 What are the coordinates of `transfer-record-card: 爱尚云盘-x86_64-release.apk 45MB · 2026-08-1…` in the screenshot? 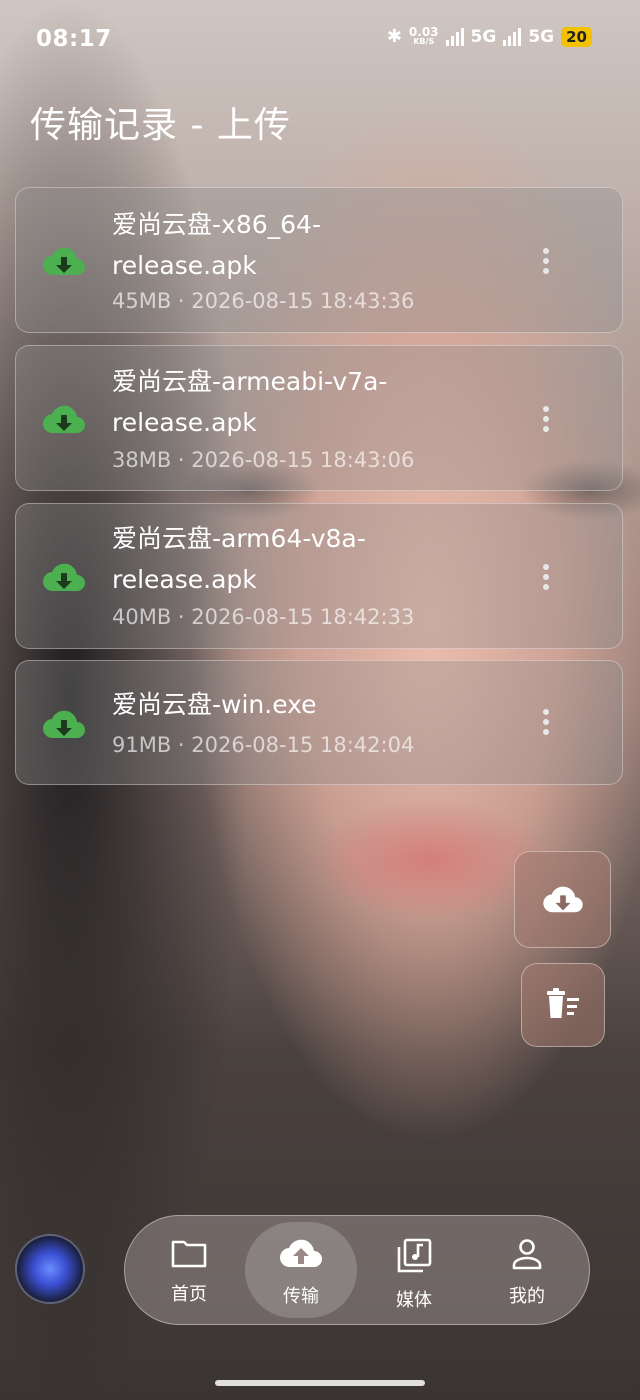 It's located at (319, 260).